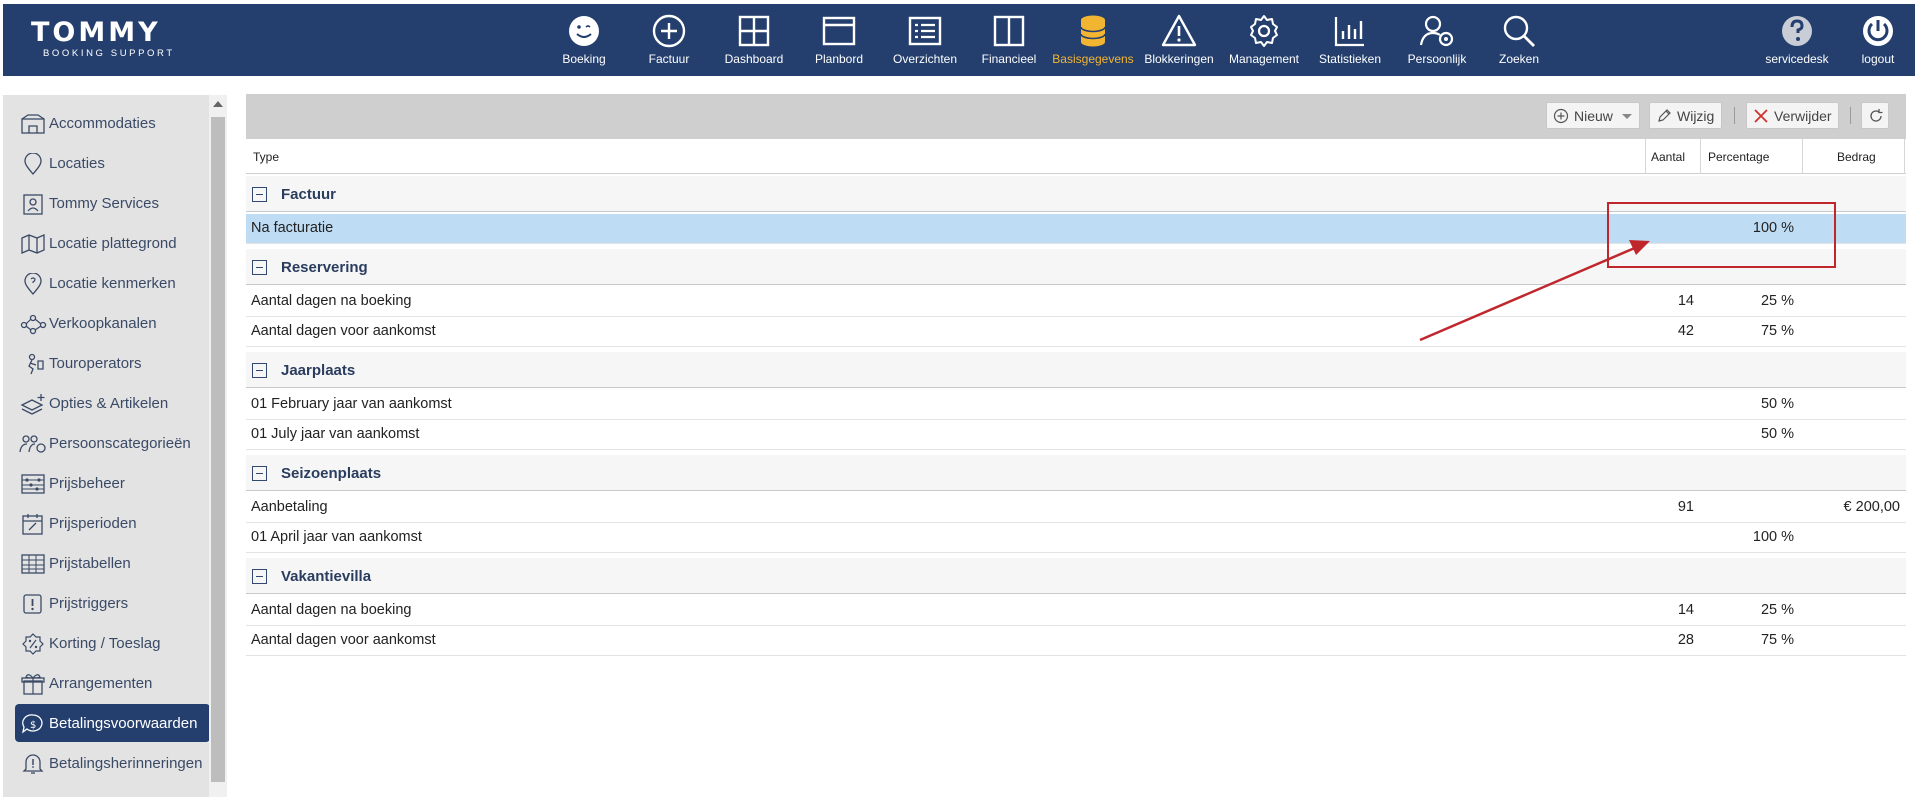  I want to click on nav-logout: logout, so click(1878, 40).